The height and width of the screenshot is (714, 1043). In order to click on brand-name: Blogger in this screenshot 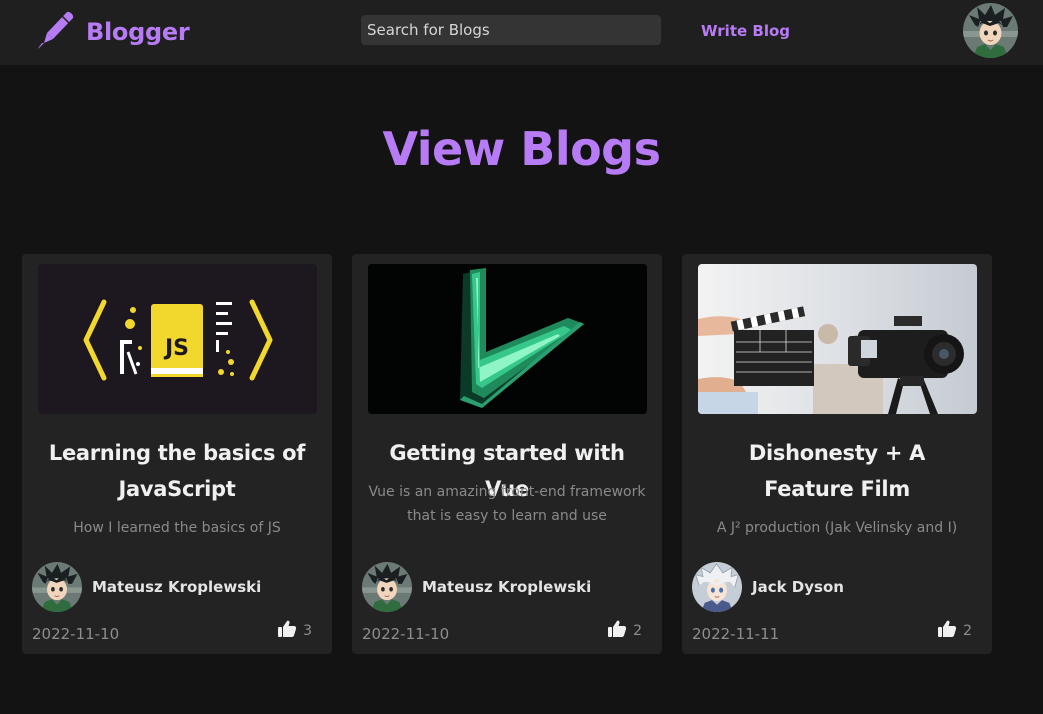, I will do `click(138, 32)`.